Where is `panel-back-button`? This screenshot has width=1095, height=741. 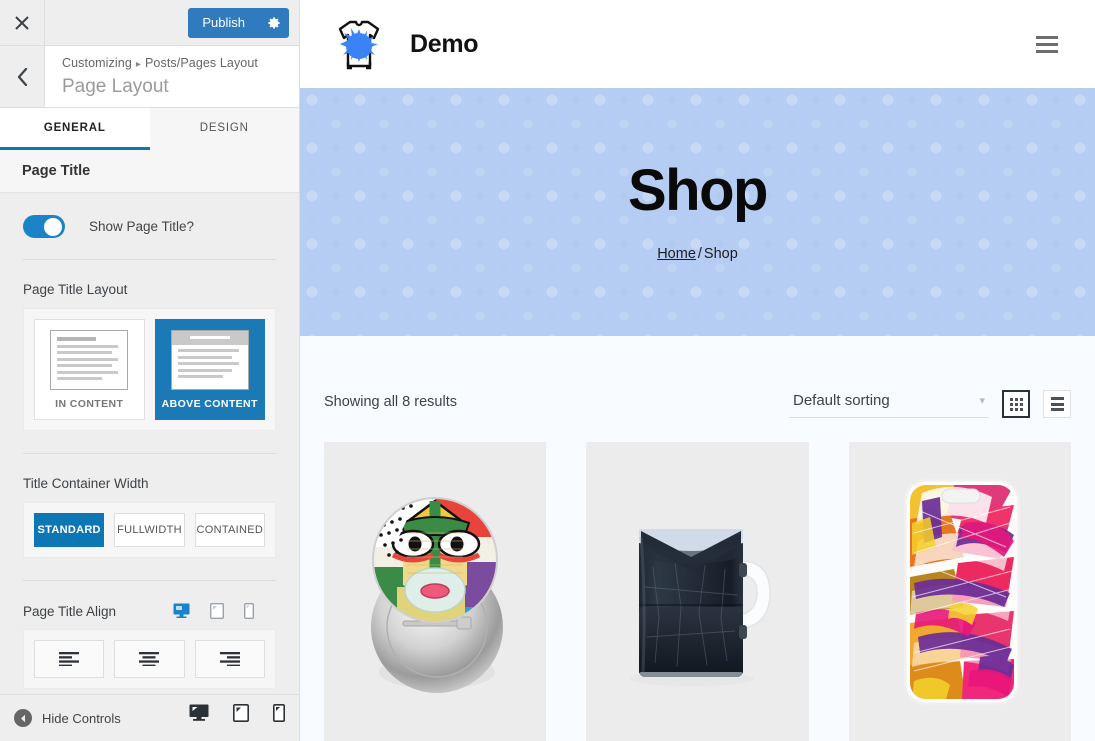
panel-back-button is located at coordinates (22, 76).